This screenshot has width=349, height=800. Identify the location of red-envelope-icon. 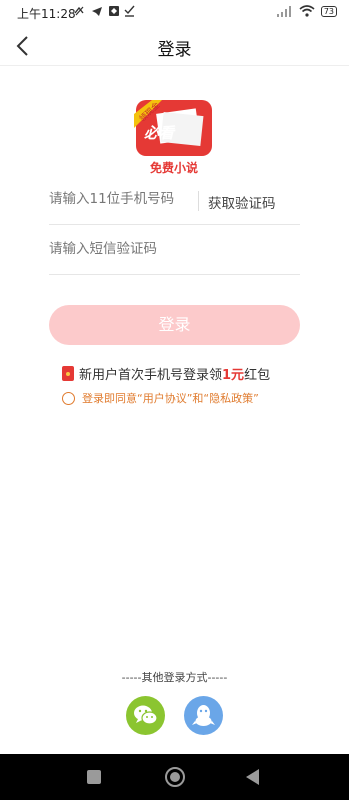
(68, 373).